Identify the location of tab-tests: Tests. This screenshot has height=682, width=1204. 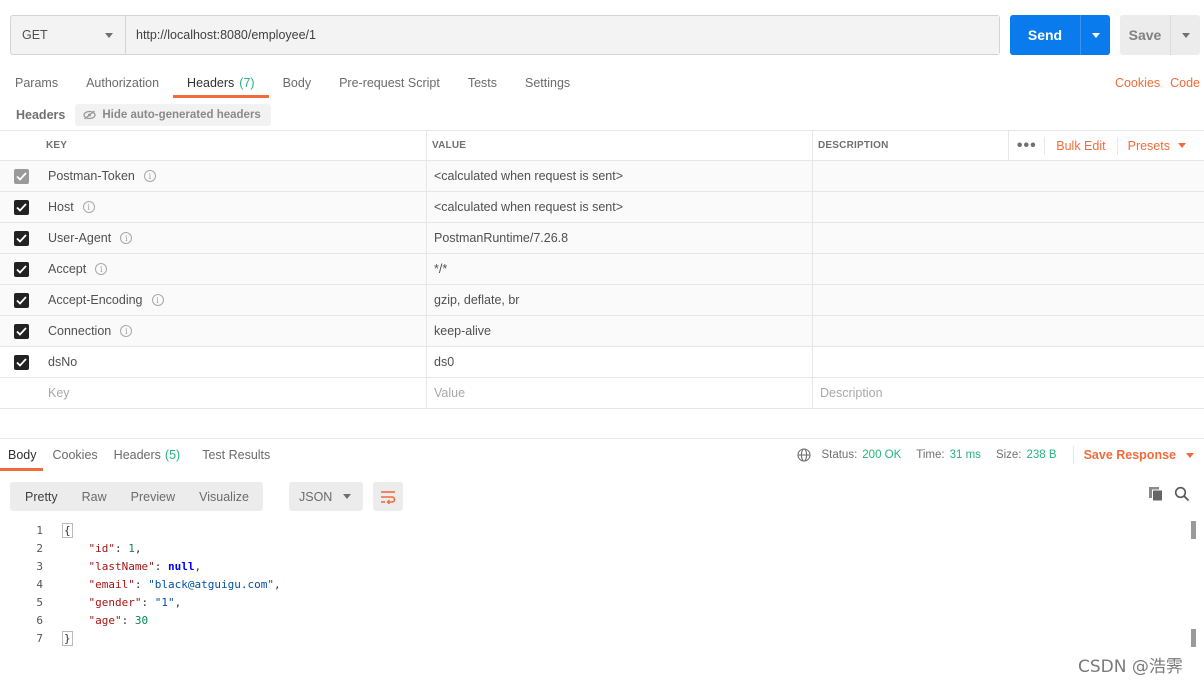
(482, 83).